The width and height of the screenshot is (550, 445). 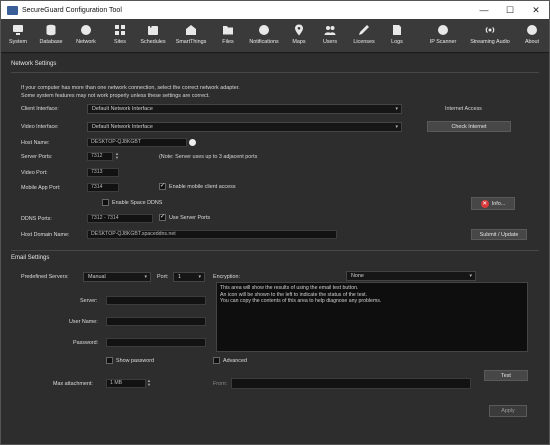 What do you see at coordinates (536, 10) in the screenshot?
I see `close-button: ✕` at bounding box center [536, 10].